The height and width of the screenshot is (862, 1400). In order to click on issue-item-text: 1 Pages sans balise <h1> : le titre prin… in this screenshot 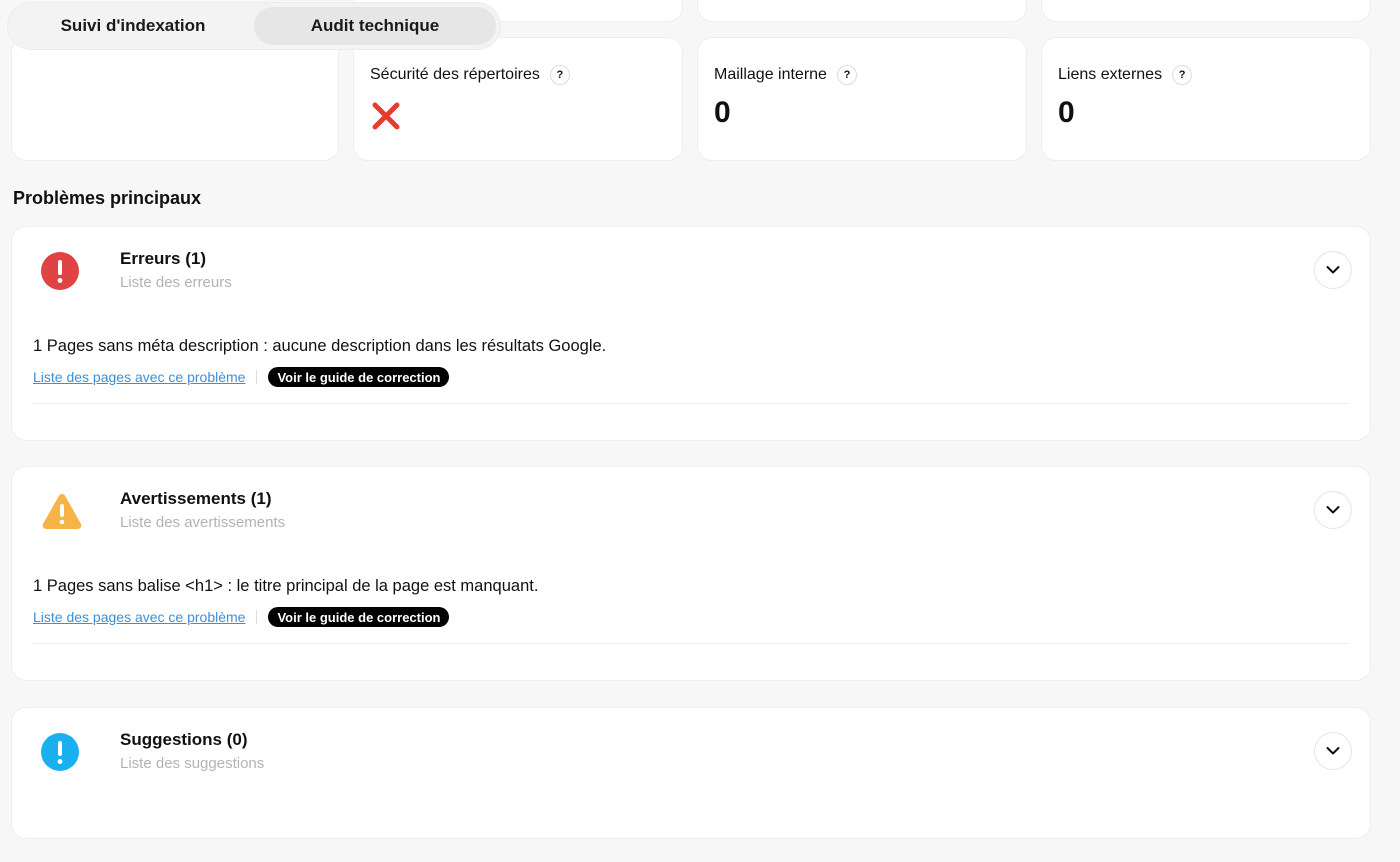, I will do `click(286, 586)`.